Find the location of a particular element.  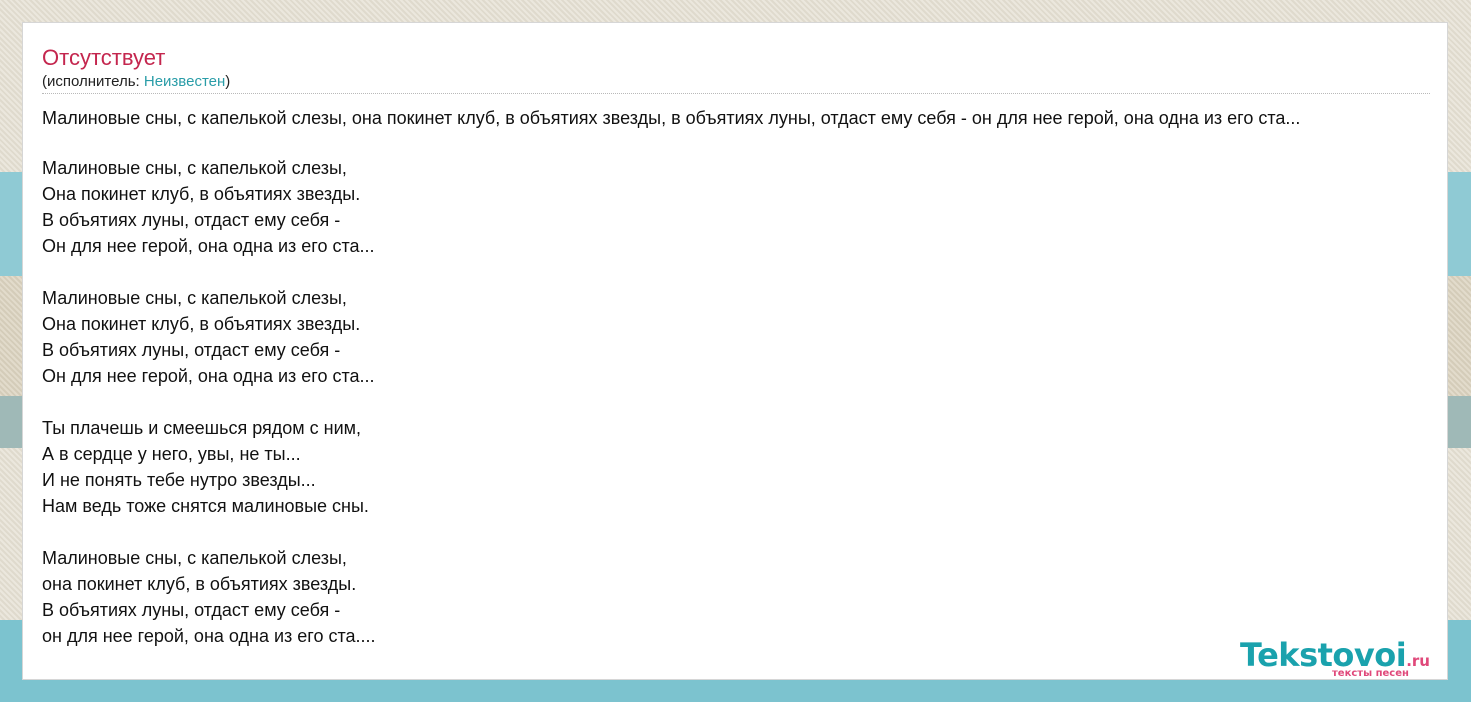

logo-tagline: тексты песен is located at coordinates (1370, 673).